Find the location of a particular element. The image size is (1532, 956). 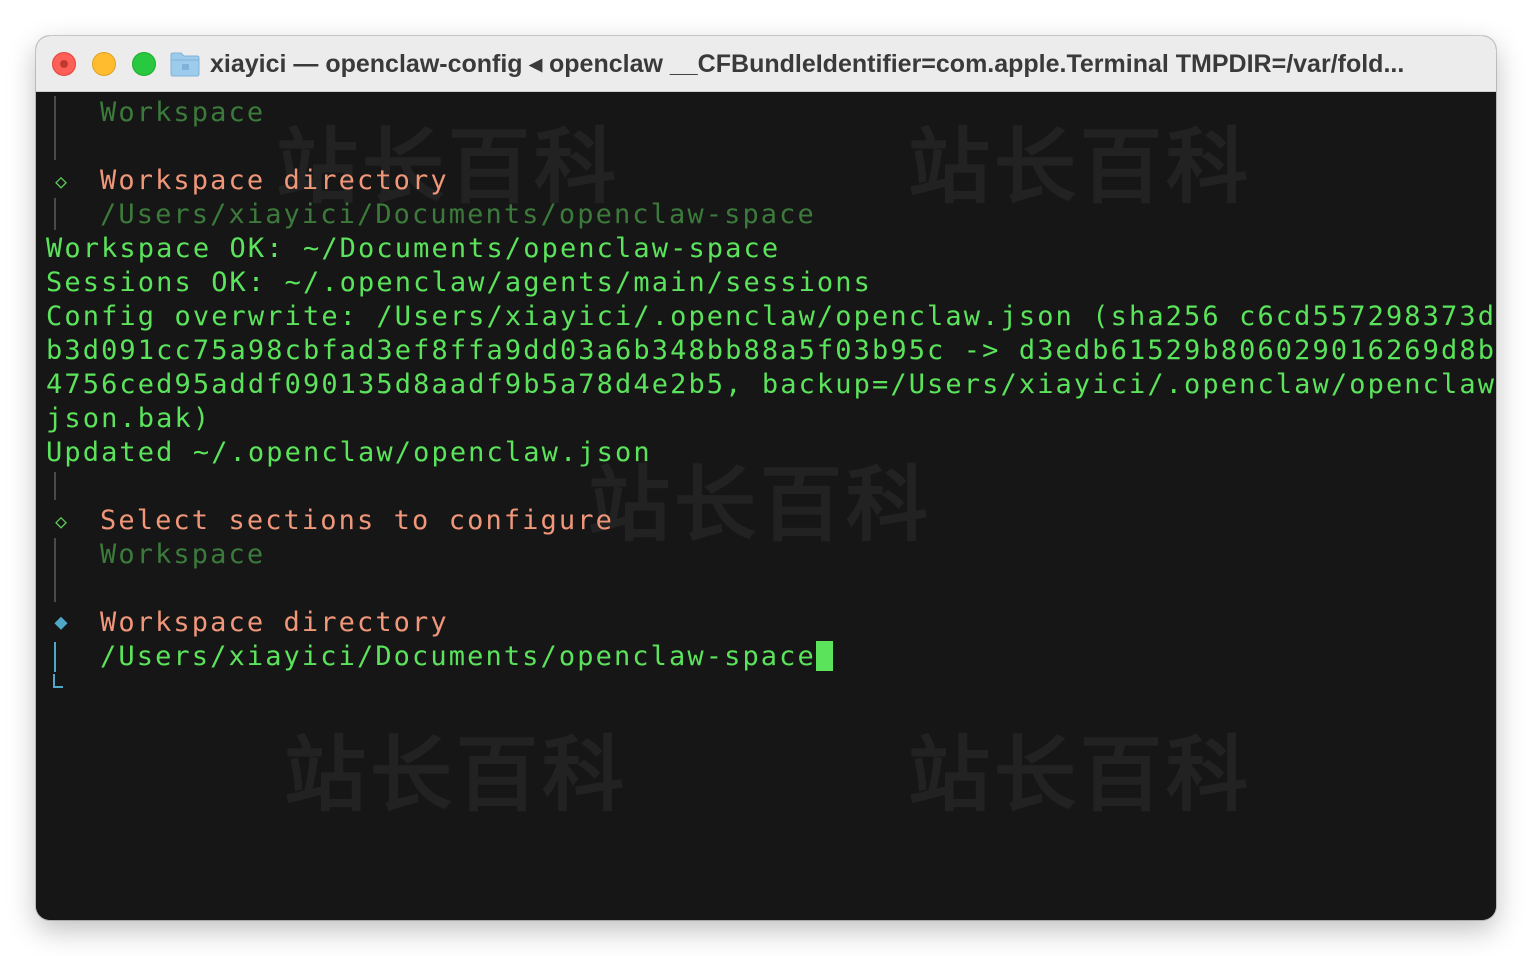

config-overwrite-output: json.bak) is located at coordinates (129, 418).